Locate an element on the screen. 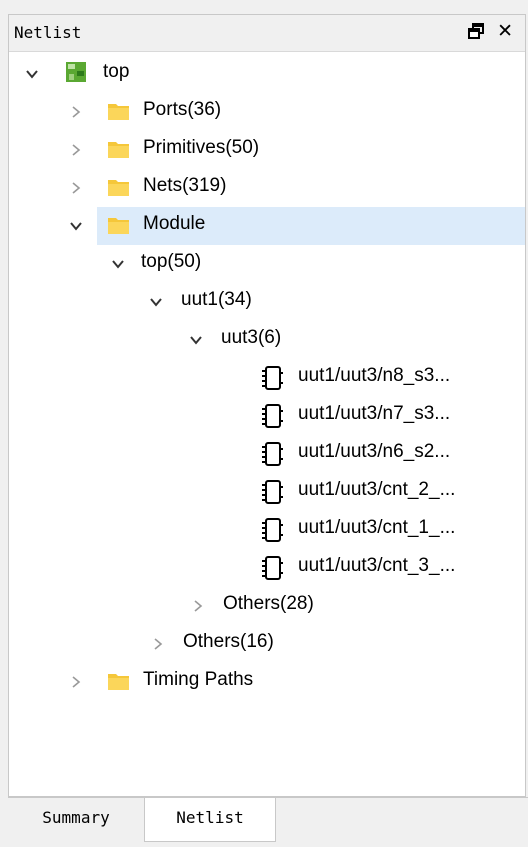 The image size is (528, 847). tree-item-label: top(50) is located at coordinates (171, 261).